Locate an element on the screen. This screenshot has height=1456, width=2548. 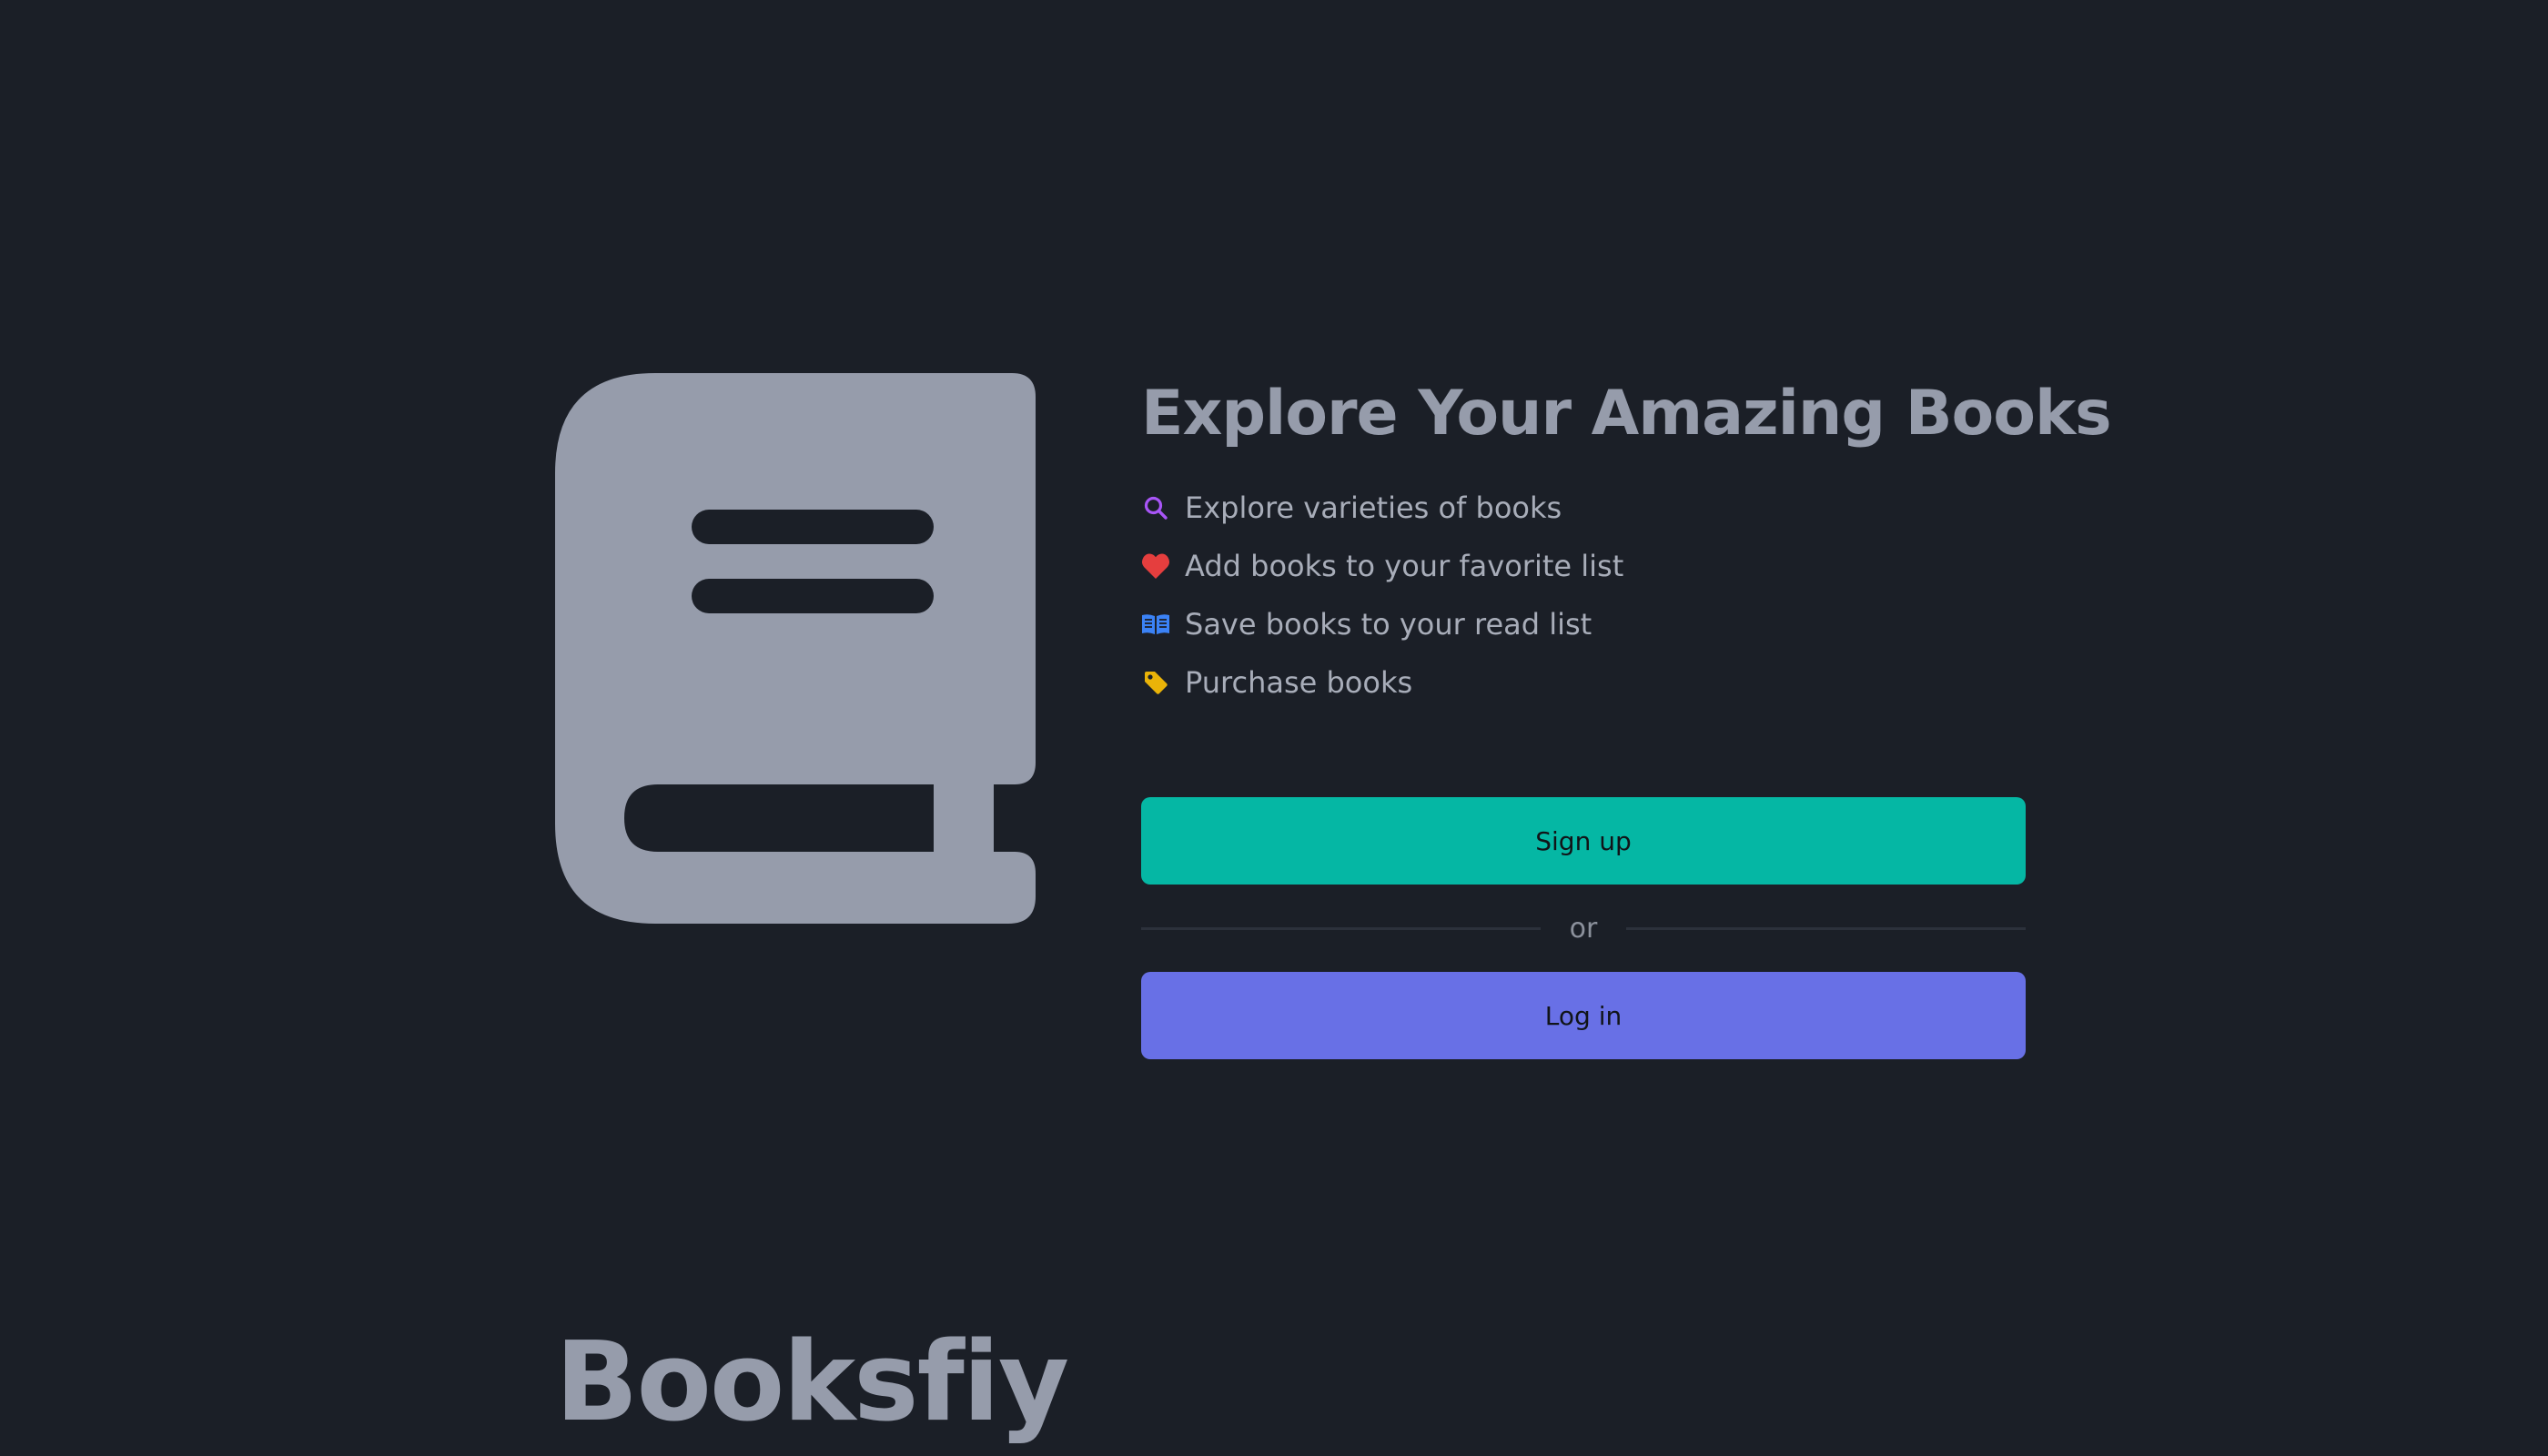
or-divider: or is located at coordinates (1584, 929).